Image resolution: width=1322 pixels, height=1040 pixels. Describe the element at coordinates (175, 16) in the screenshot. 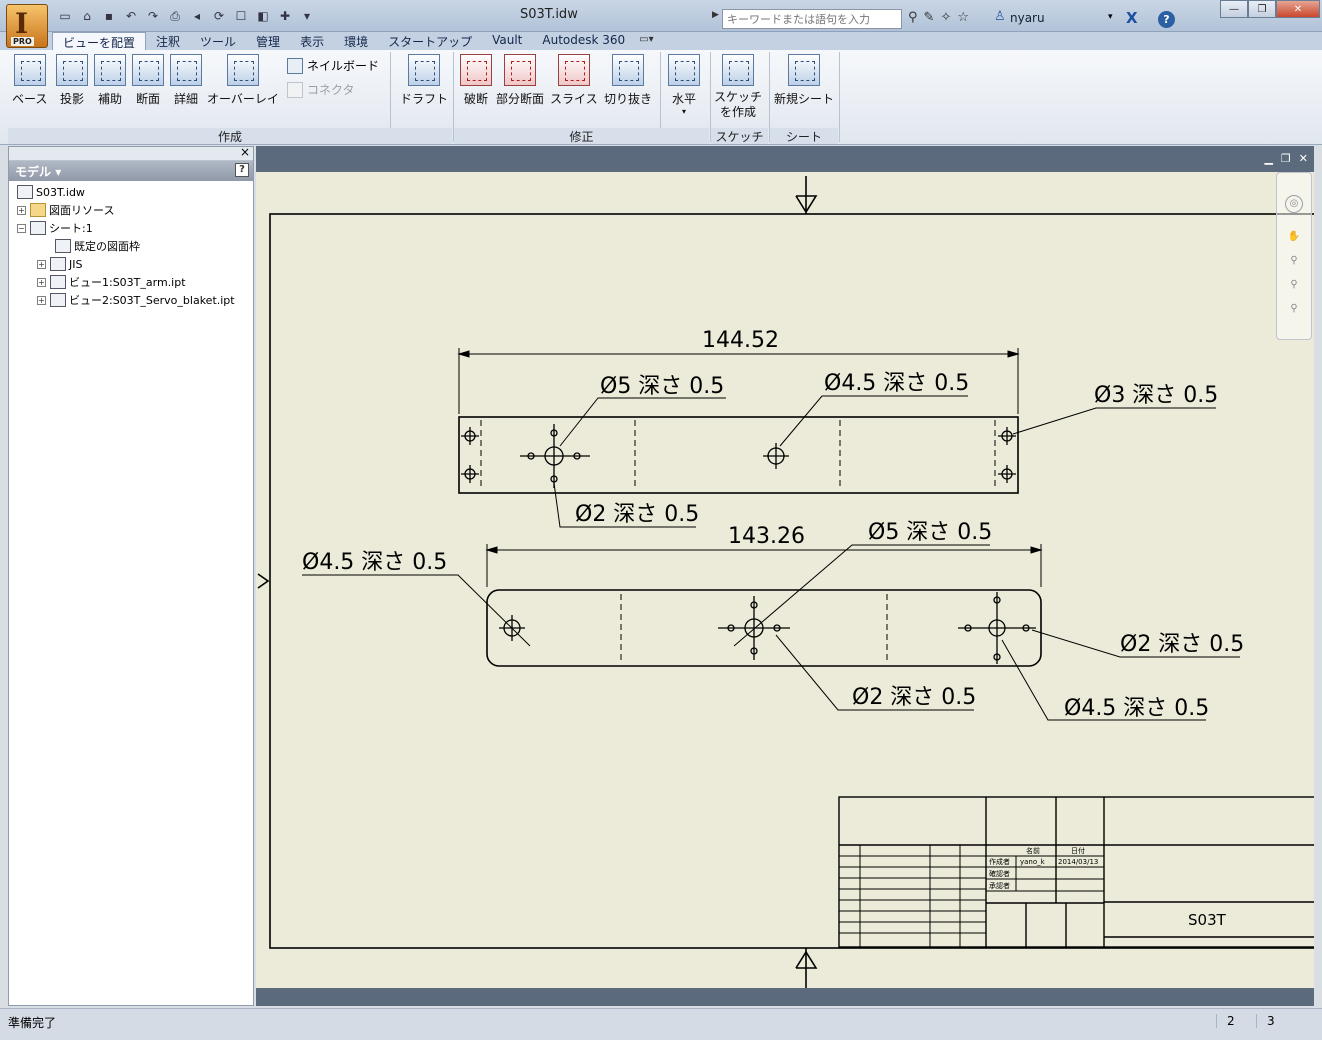

I see `print-icon: ⎙` at that location.